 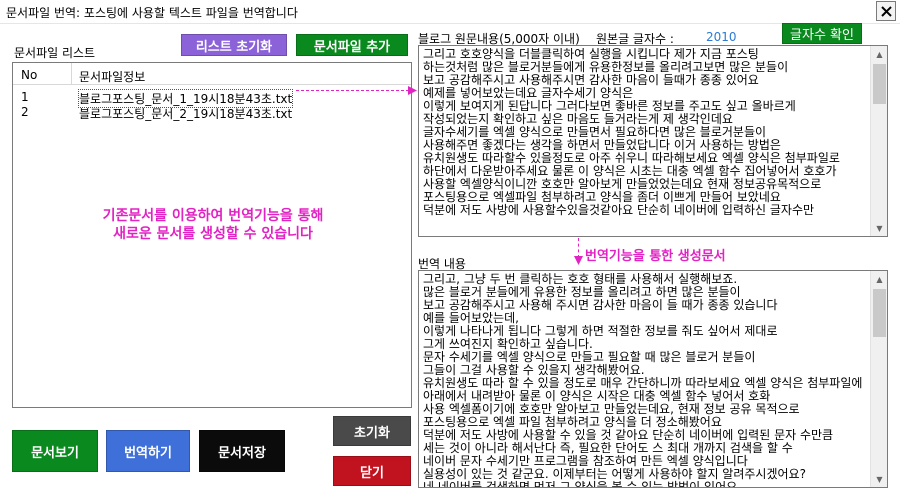 I want to click on arrow-right-icon, so click(x=412, y=90).